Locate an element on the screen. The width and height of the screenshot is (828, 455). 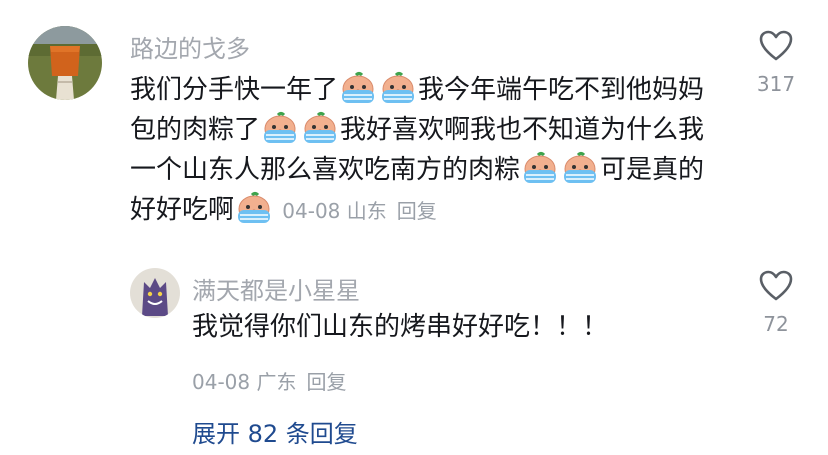
comment-like-count: 317 is located at coordinates (776, 84).